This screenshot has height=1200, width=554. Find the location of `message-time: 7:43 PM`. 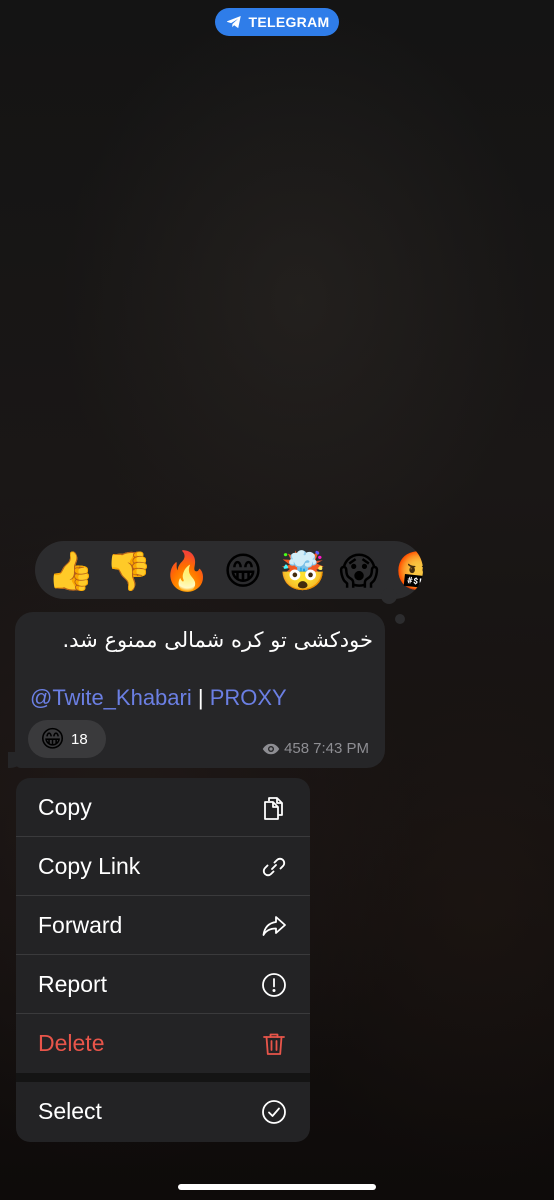

message-time: 7:43 PM is located at coordinates (341, 748).